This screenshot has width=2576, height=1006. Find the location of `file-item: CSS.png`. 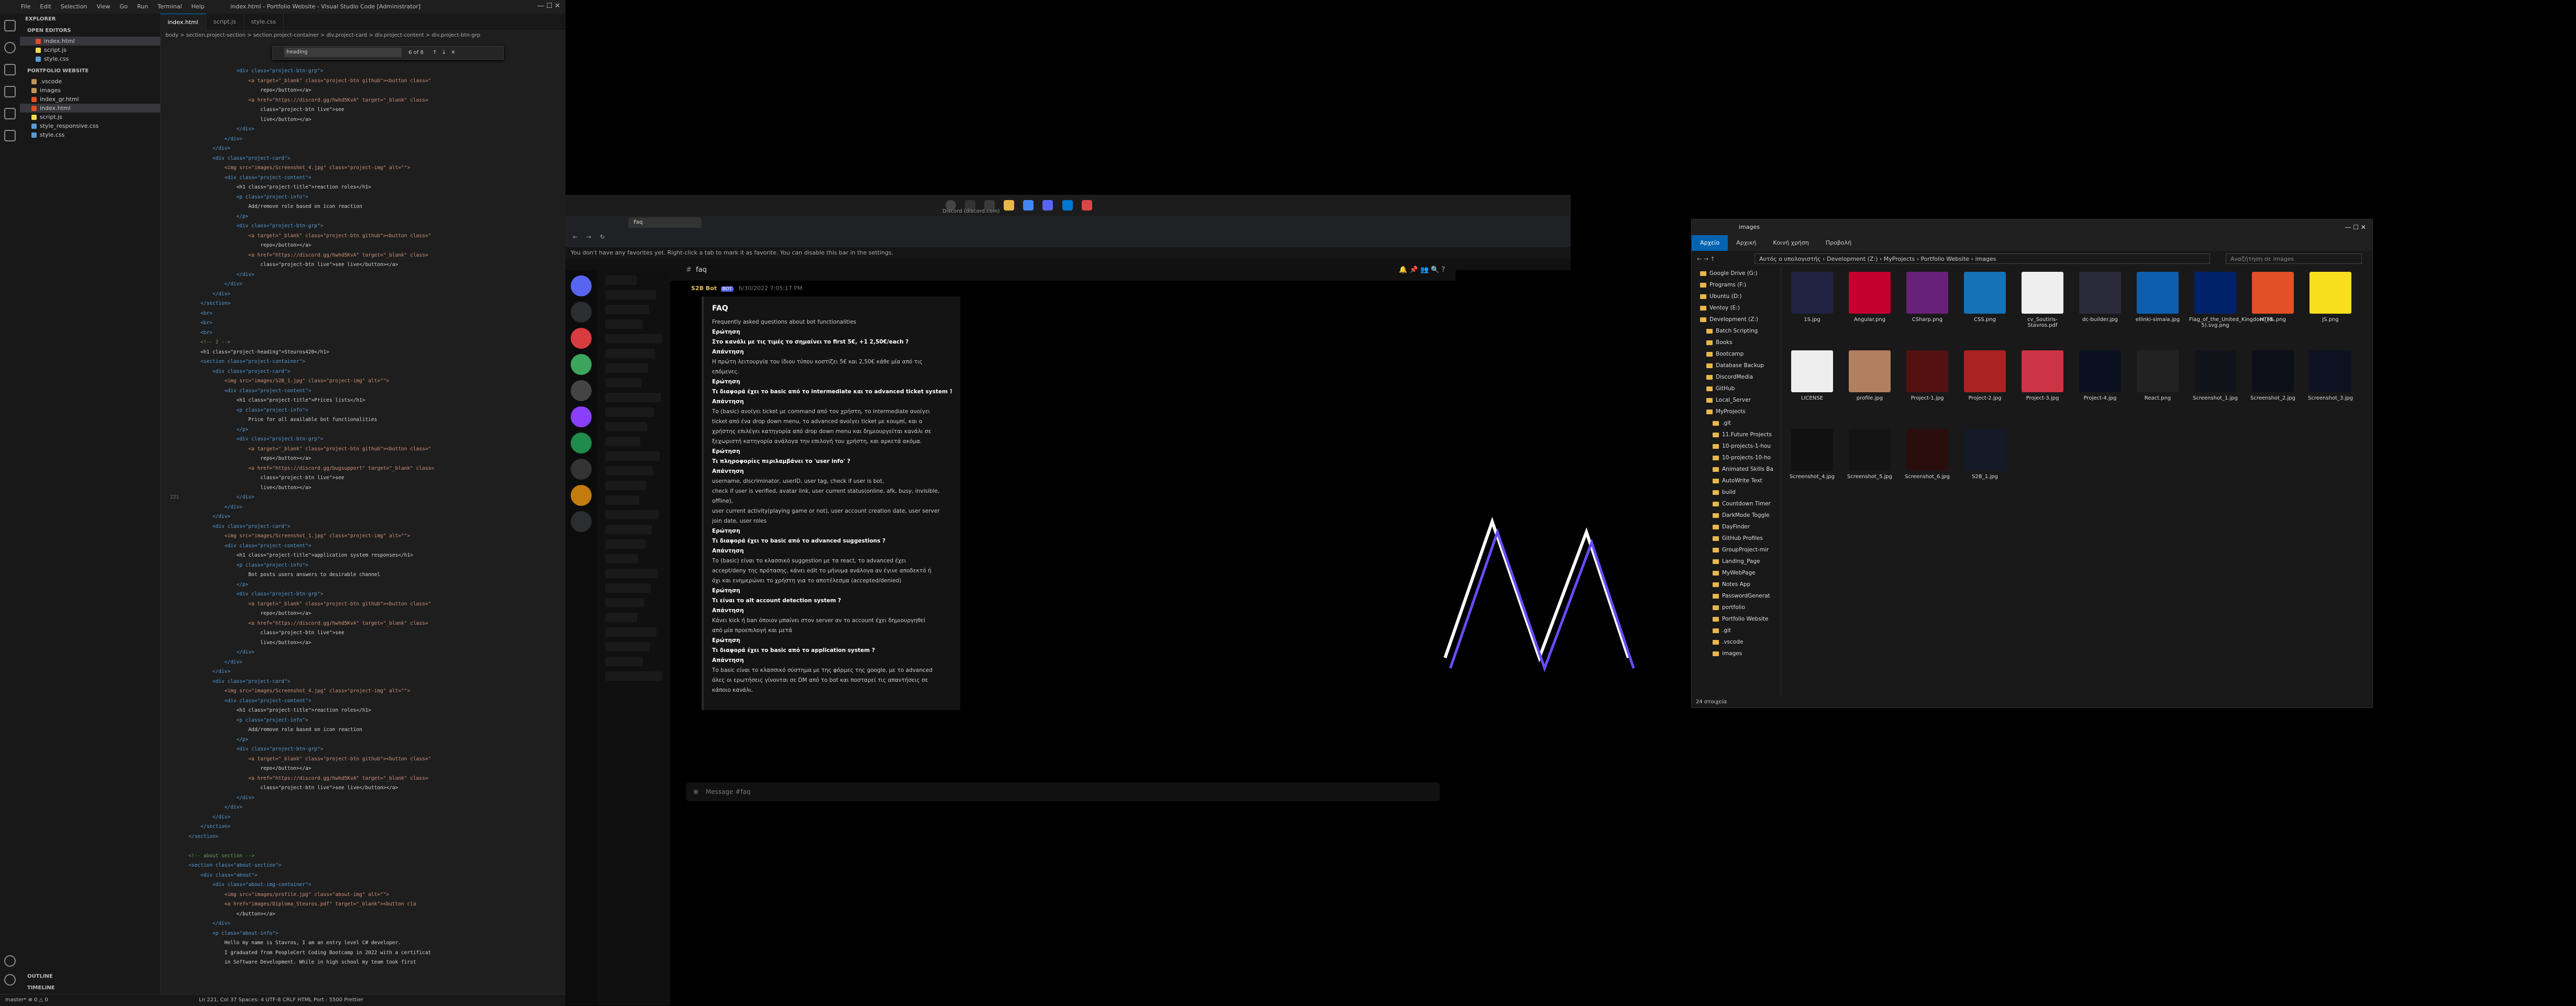

file-item: CSS.png is located at coordinates (1985, 297).